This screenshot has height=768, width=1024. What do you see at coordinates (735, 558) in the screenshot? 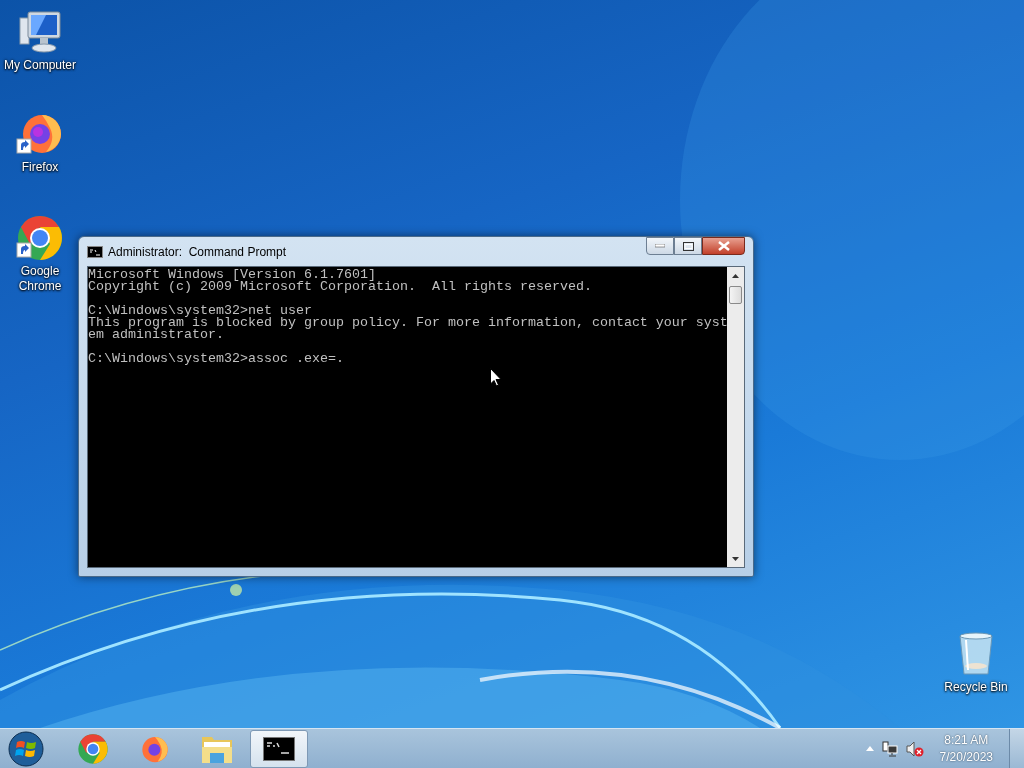
I see `down-arrow-icon` at bounding box center [735, 558].